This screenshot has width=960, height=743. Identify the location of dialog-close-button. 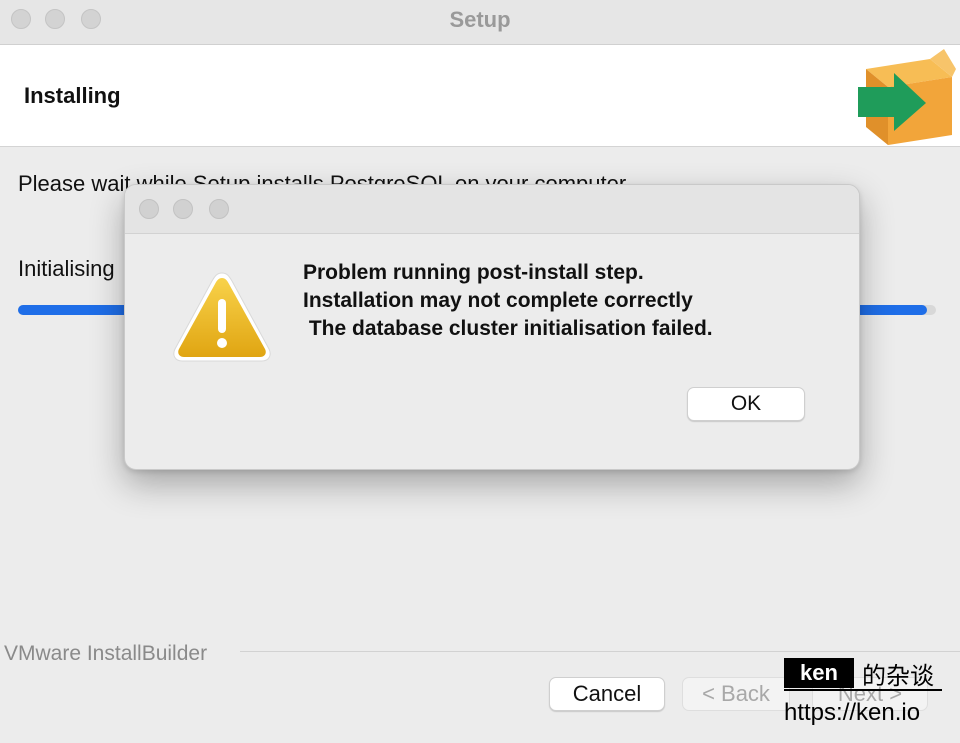
(149, 209).